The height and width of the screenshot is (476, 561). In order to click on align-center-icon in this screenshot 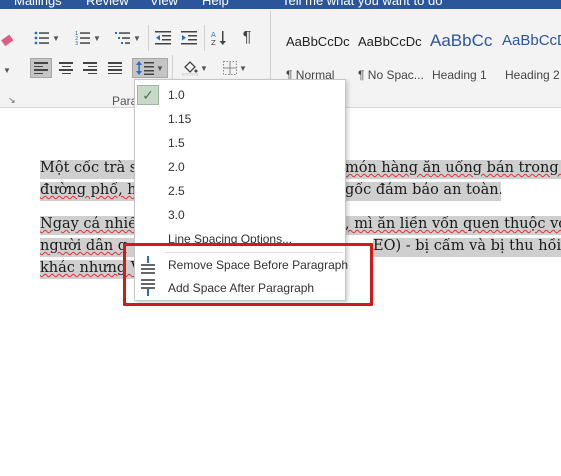, I will do `click(66, 68)`.